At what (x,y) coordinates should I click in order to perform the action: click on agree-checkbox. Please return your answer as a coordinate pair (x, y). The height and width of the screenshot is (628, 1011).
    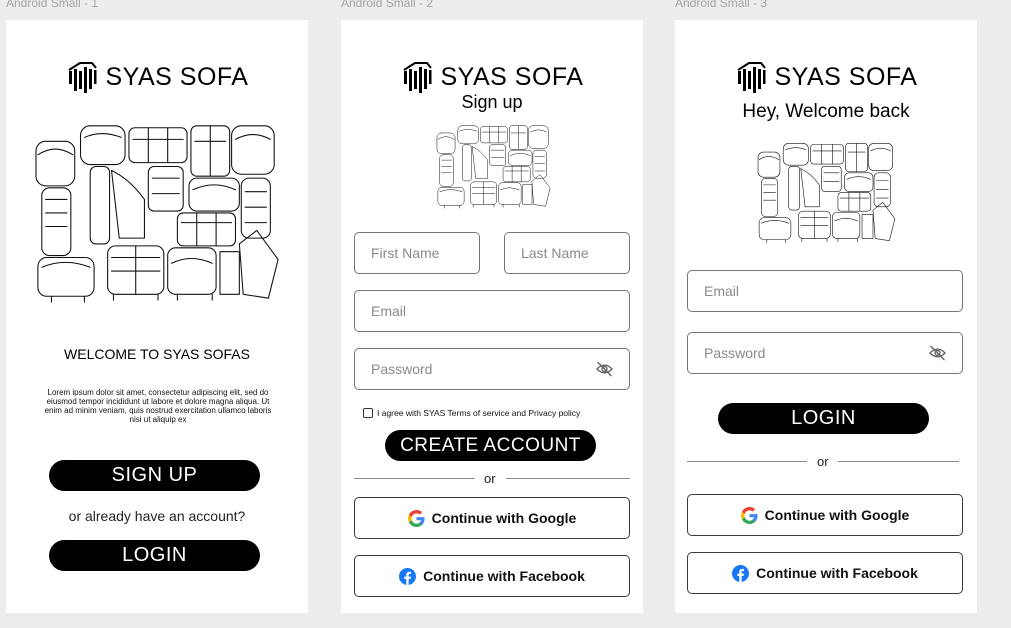
    Looking at the image, I should click on (368, 413).